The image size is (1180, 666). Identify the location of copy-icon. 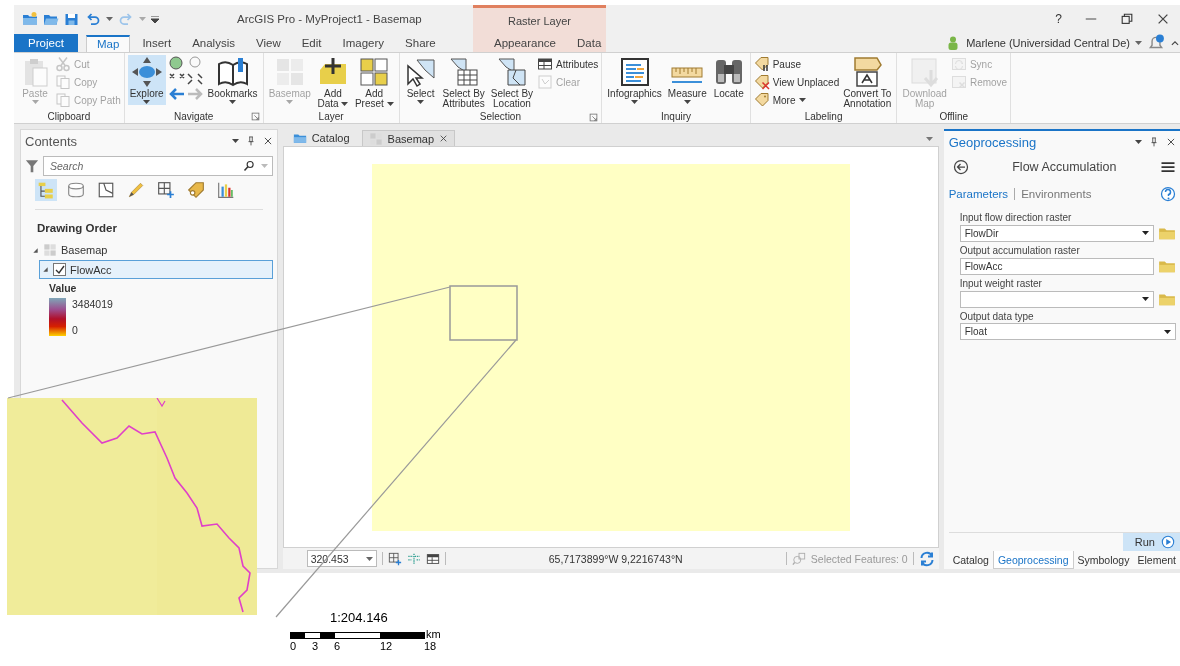
(63, 82).